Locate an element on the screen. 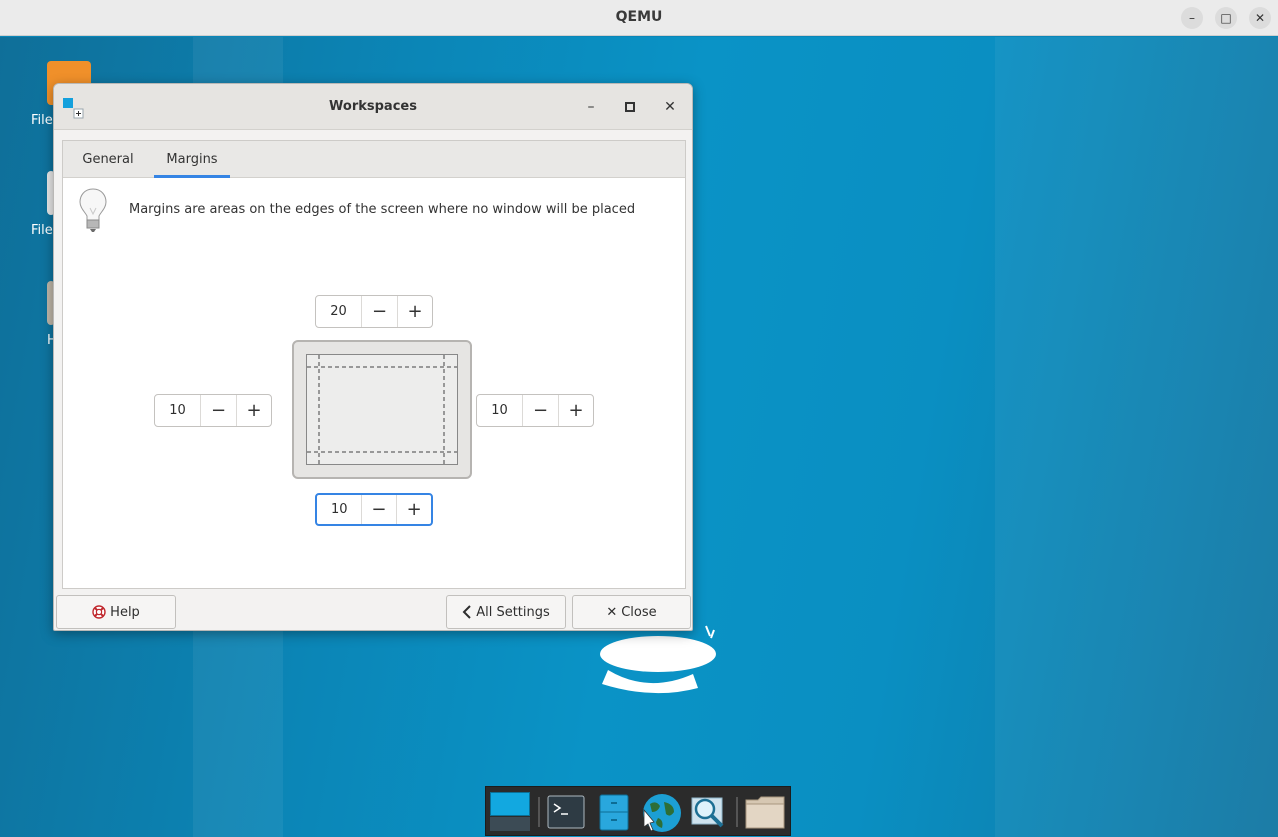 Image resolution: width=1278 pixels, height=837 pixels. bottom-margin-input: 10 is located at coordinates (339, 509).